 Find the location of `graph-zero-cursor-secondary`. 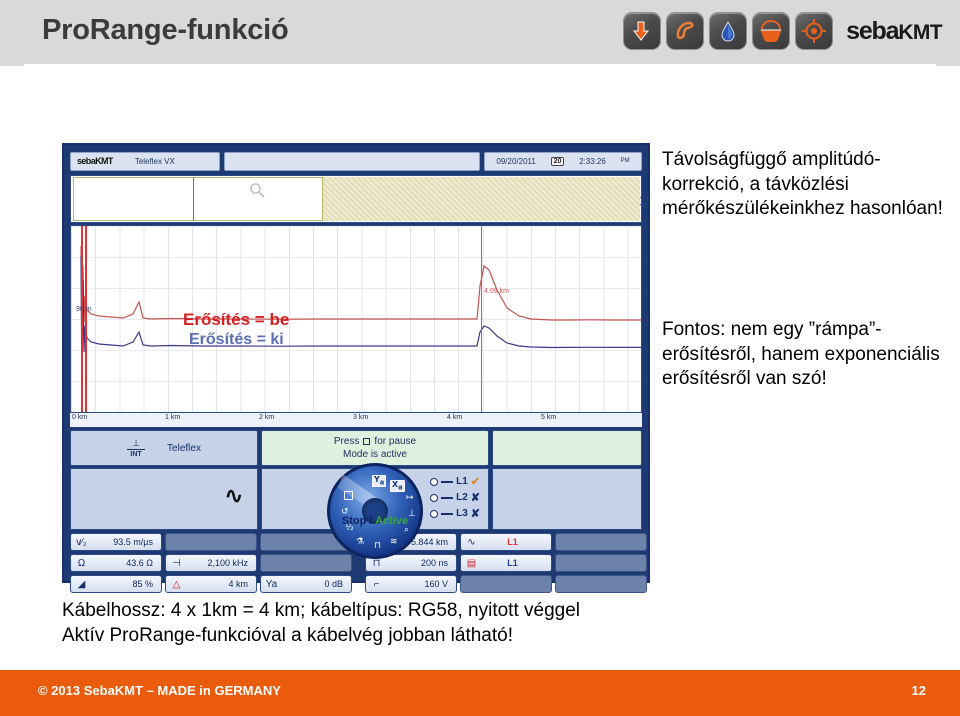

graph-zero-cursor-secondary is located at coordinates (86, 319).